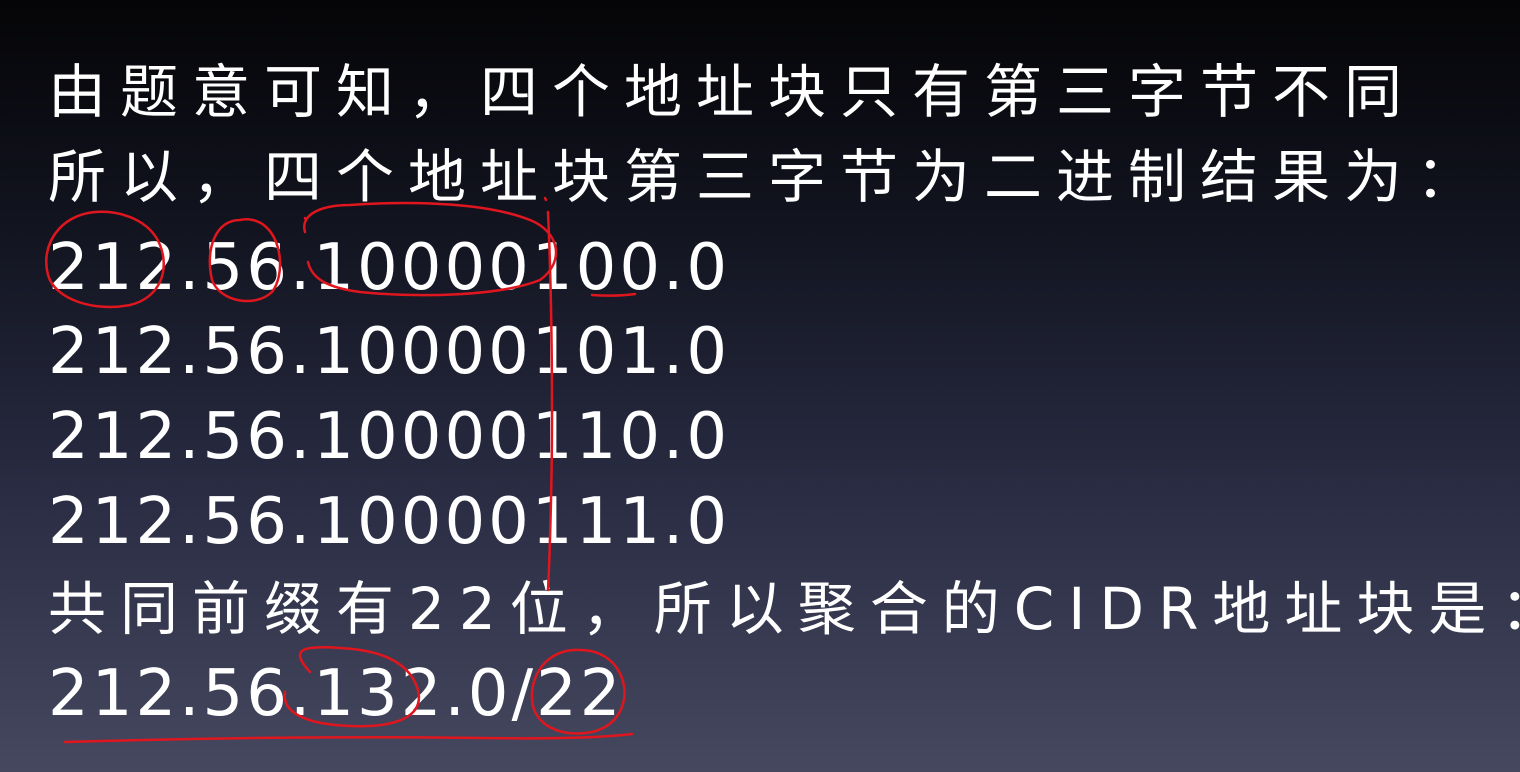 This screenshot has width=1520, height=772. Describe the element at coordinates (348, 738) in the screenshot. I see `result-underline` at that location.